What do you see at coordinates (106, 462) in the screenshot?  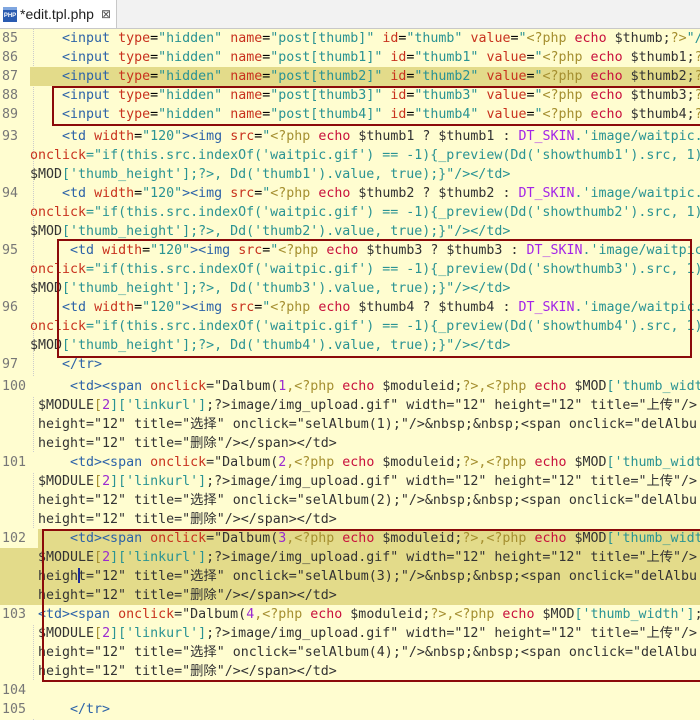 I see `code-token: <td><span` at bounding box center [106, 462].